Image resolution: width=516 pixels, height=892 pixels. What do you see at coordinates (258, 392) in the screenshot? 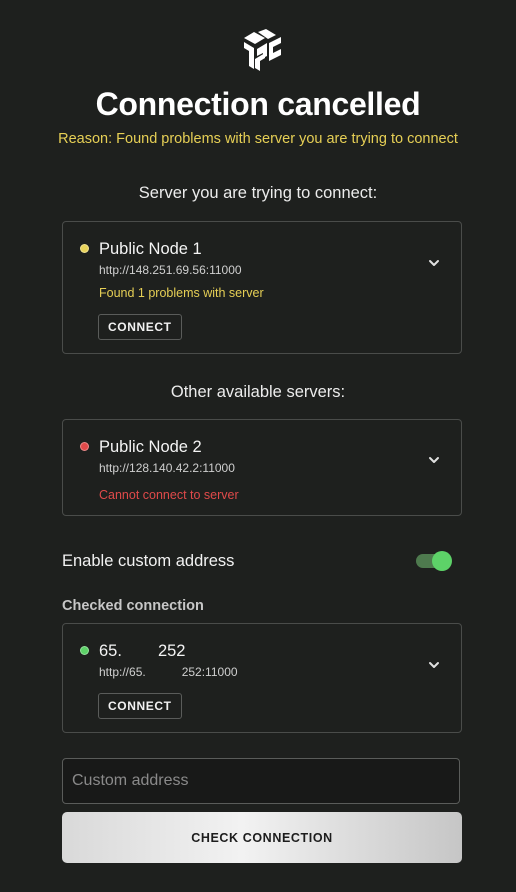
I see `other-servers-heading: Other available servers:` at bounding box center [258, 392].